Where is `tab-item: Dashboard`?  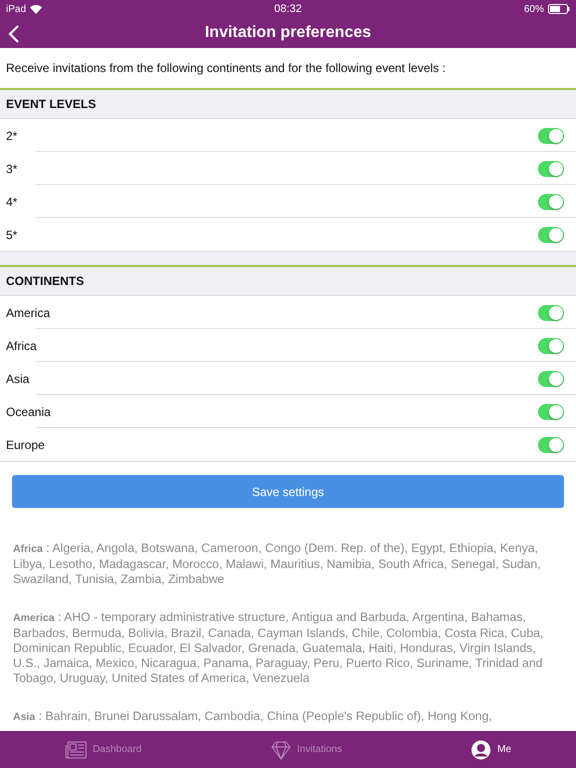
tab-item: Dashboard is located at coordinates (103, 750).